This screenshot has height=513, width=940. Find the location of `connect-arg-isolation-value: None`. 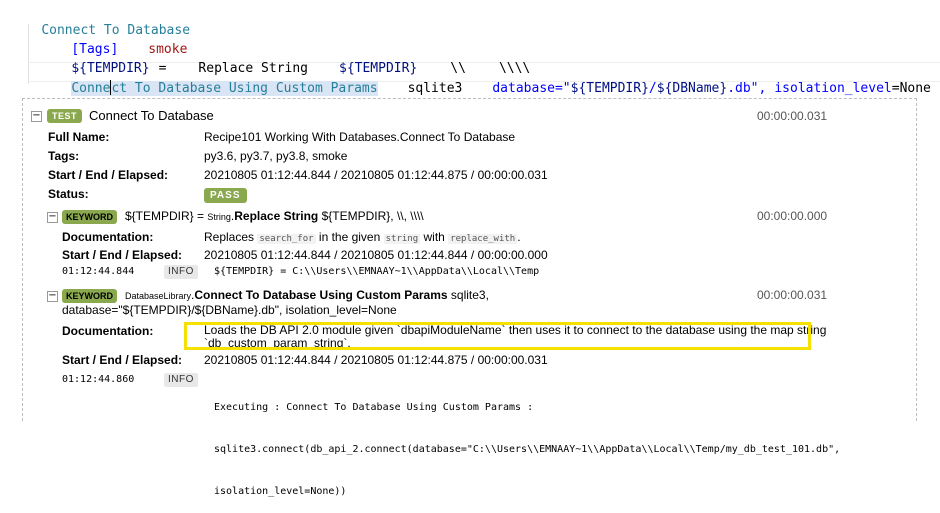

connect-arg-isolation-value: None is located at coordinates (915, 88).